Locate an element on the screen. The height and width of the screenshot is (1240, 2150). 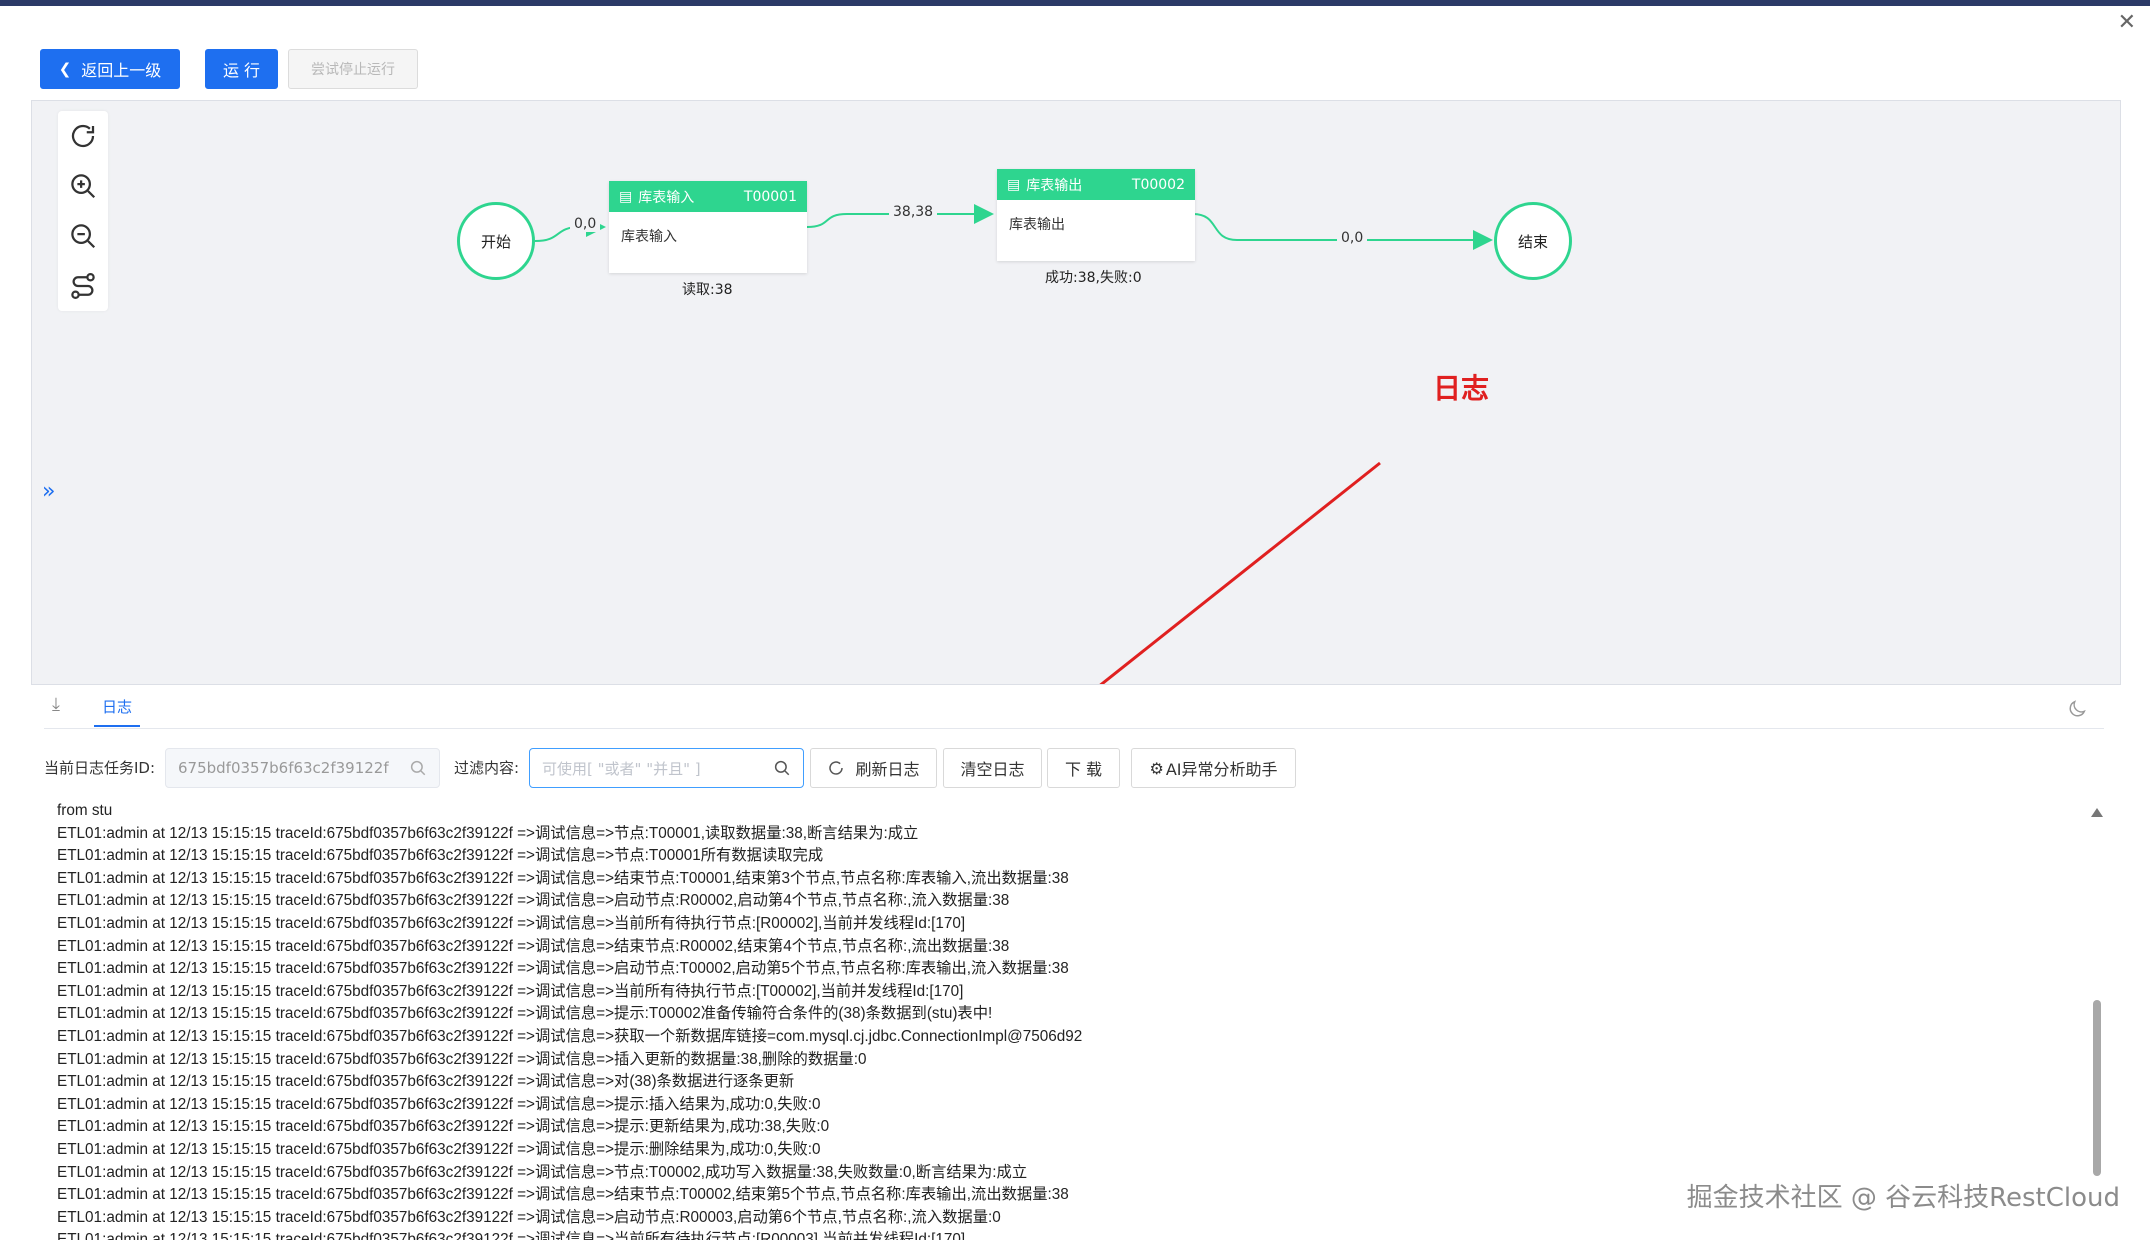
ai-analysis-button: ⚙ AI异常分析助手 is located at coordinates (1213, 768).